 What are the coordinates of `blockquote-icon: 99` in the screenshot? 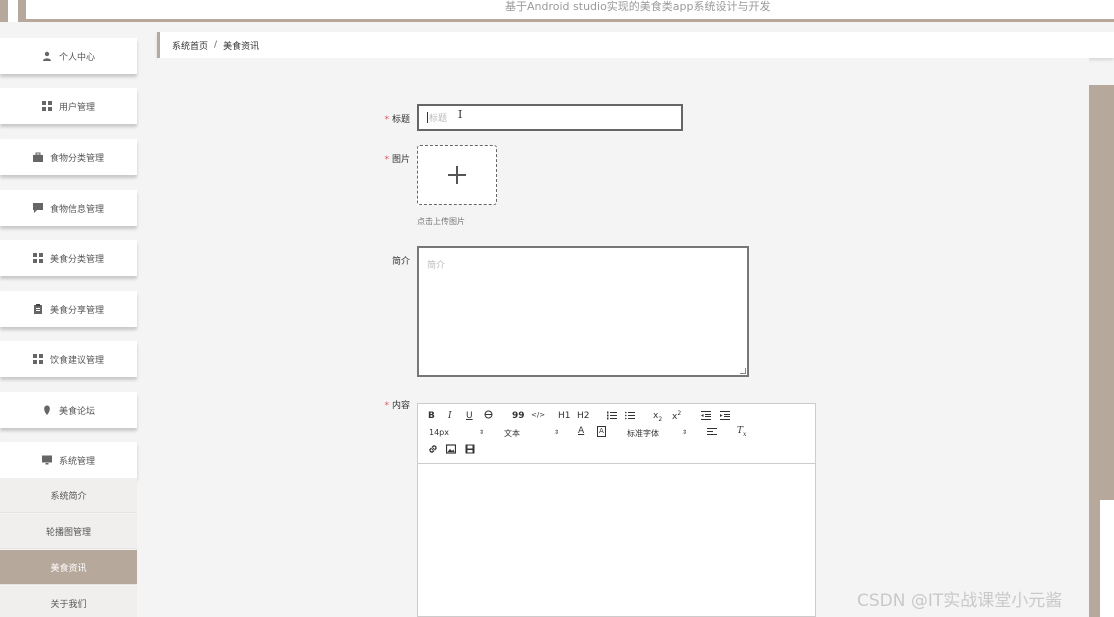 It's located at (518, 416).